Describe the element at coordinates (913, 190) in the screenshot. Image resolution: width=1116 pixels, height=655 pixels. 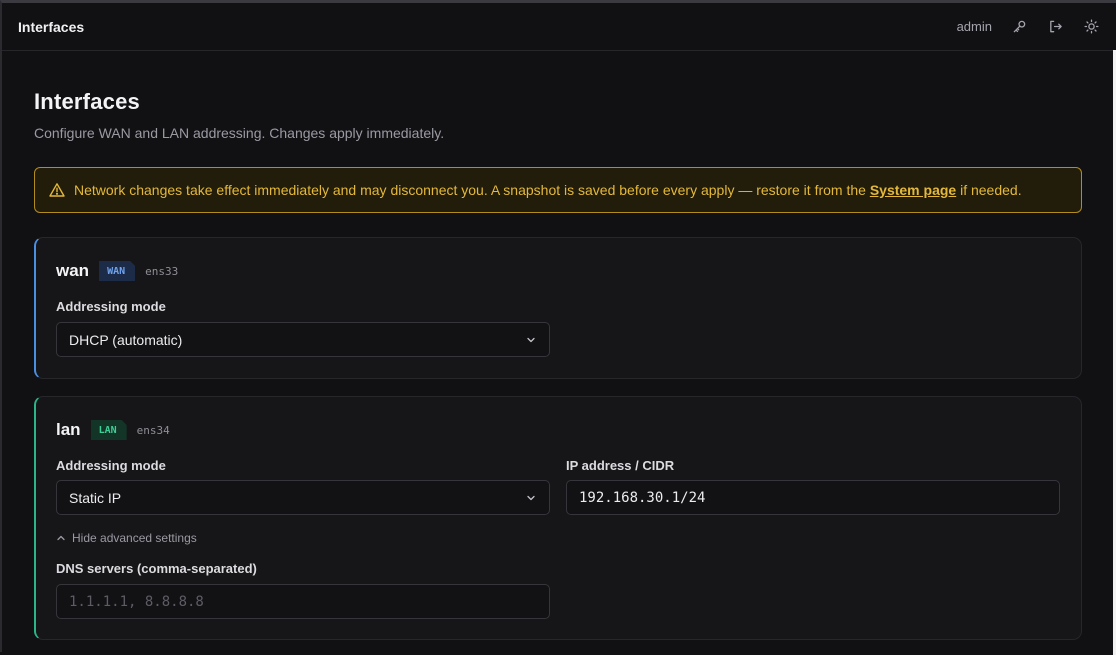
I see `system-page-link: System page` at that location.